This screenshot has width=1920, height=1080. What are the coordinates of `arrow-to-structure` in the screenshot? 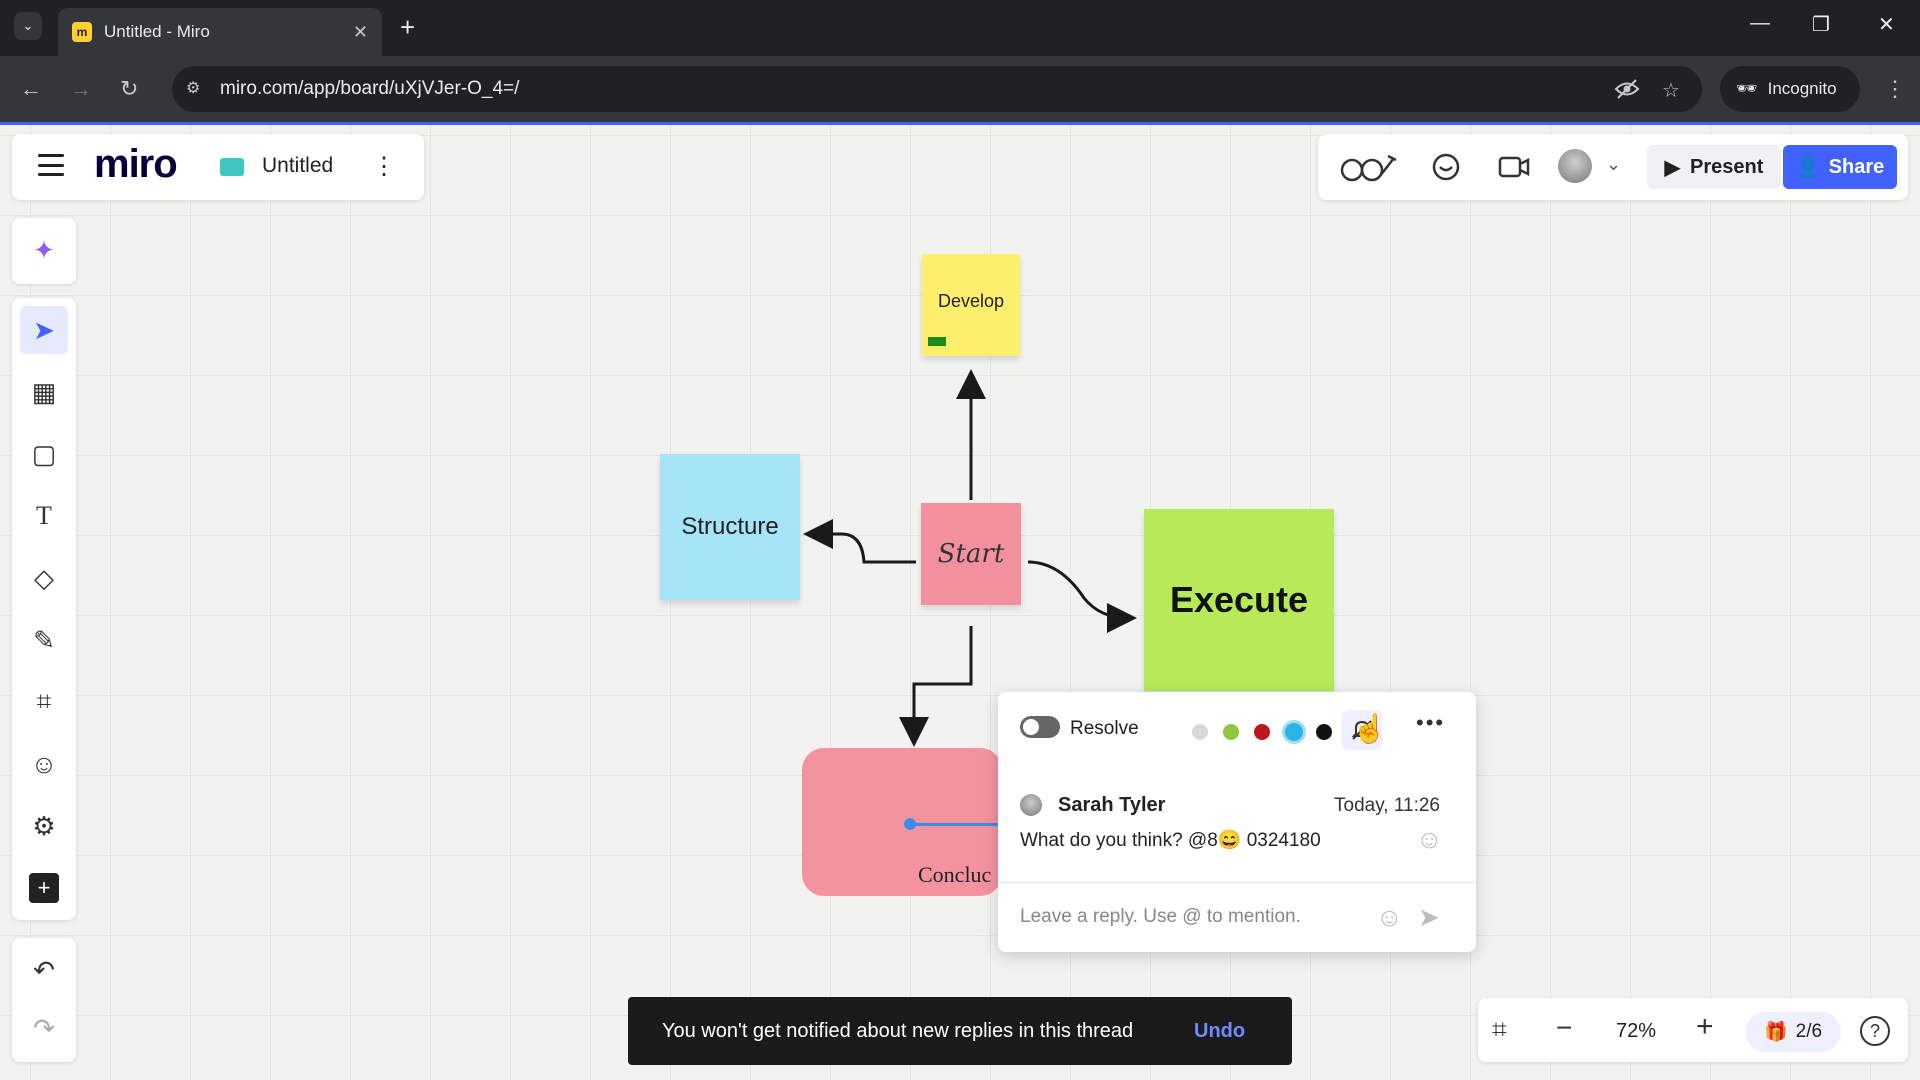 It's located at (859, 541).